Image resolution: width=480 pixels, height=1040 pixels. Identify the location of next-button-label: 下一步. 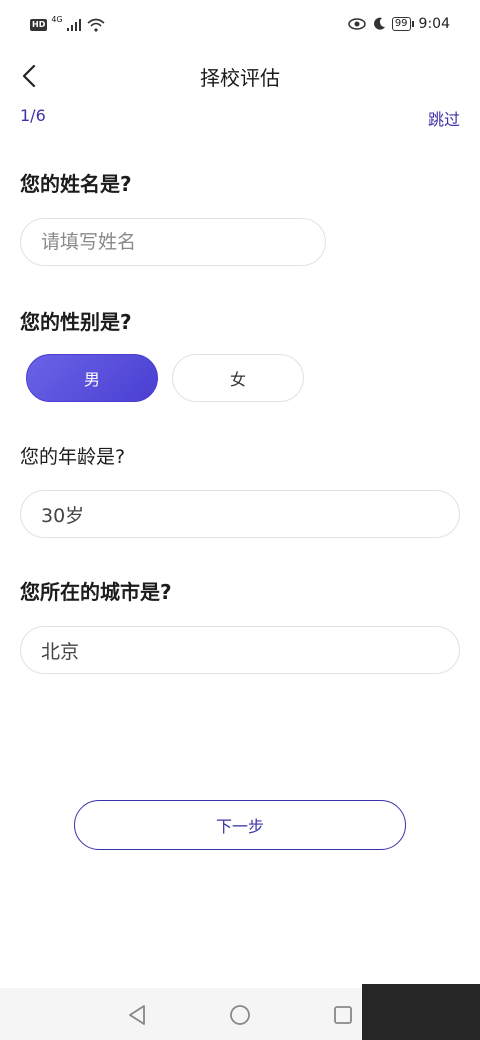
(239, 826).